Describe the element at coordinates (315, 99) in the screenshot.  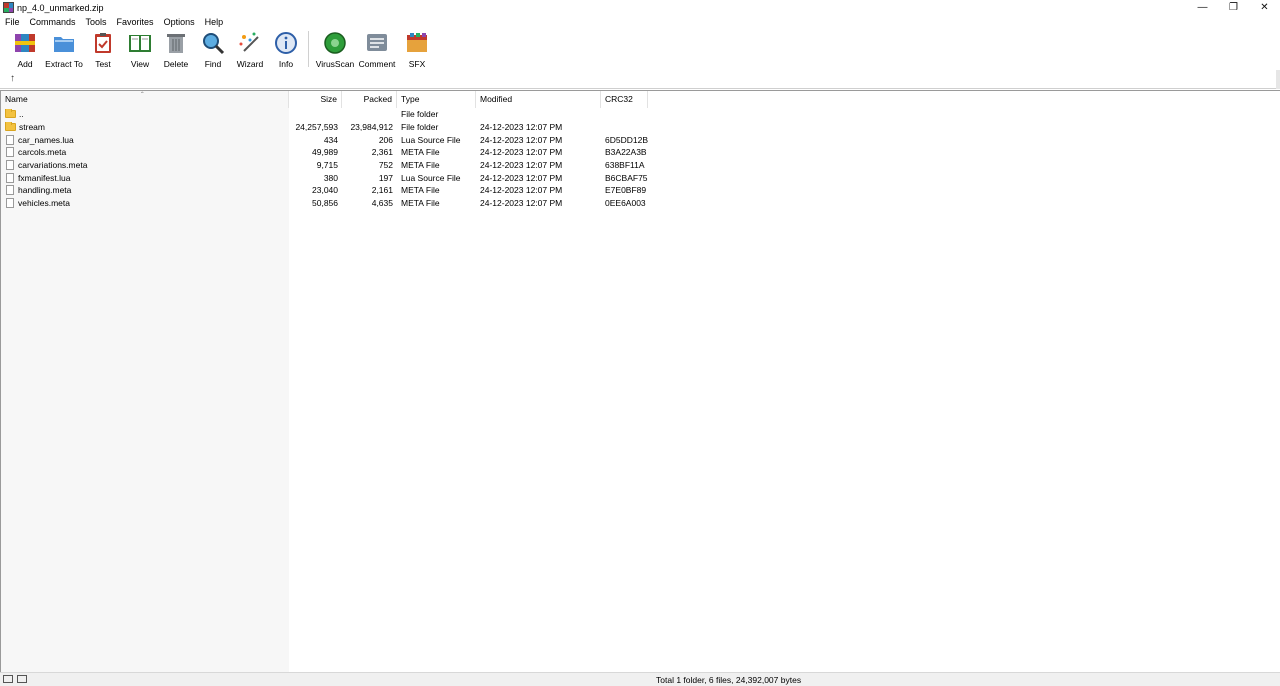
I see `column-header-size: Size` at that location.